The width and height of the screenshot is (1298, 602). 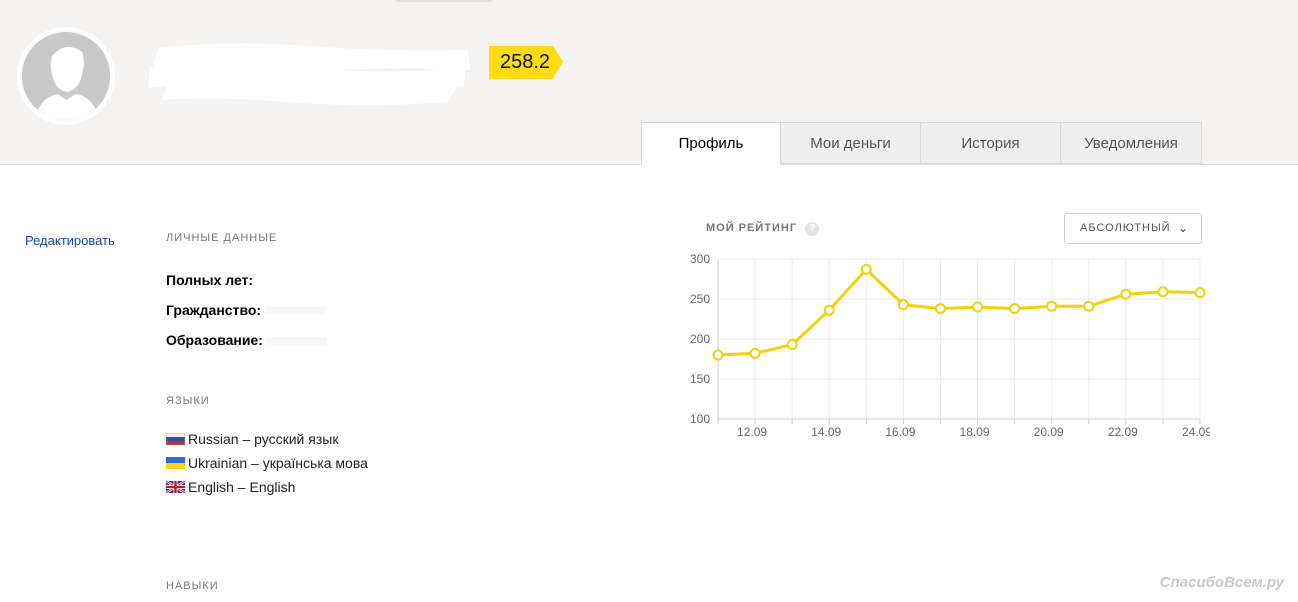 What do you see at coordinates (700, 339) in the screenshot?
I see `y-tick-label: 200` at bounding box center [700, 339].